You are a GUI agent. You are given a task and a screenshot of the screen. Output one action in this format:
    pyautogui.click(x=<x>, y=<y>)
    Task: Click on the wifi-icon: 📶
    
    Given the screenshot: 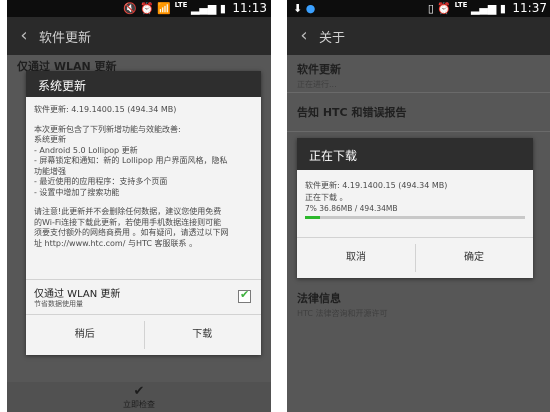 What is the action you would take?
    pyautogui.click(x=164, y=8)
    